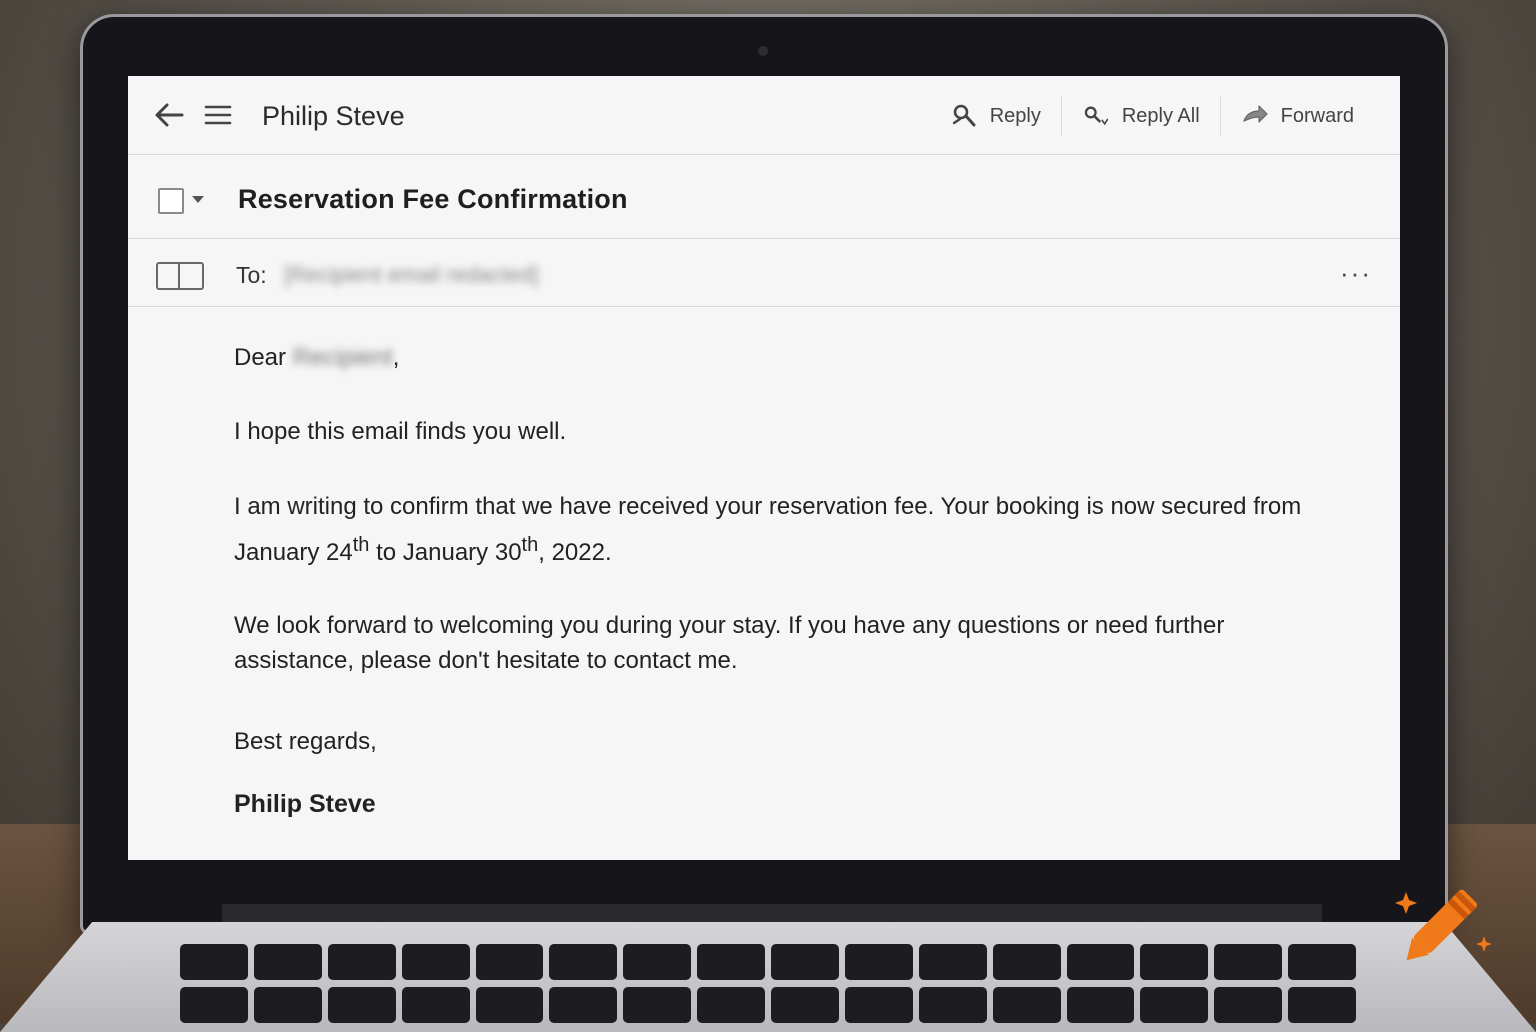  Describe the element at coordinates (171, 201) in the screenshot. I see `select-checkbox` at that location.